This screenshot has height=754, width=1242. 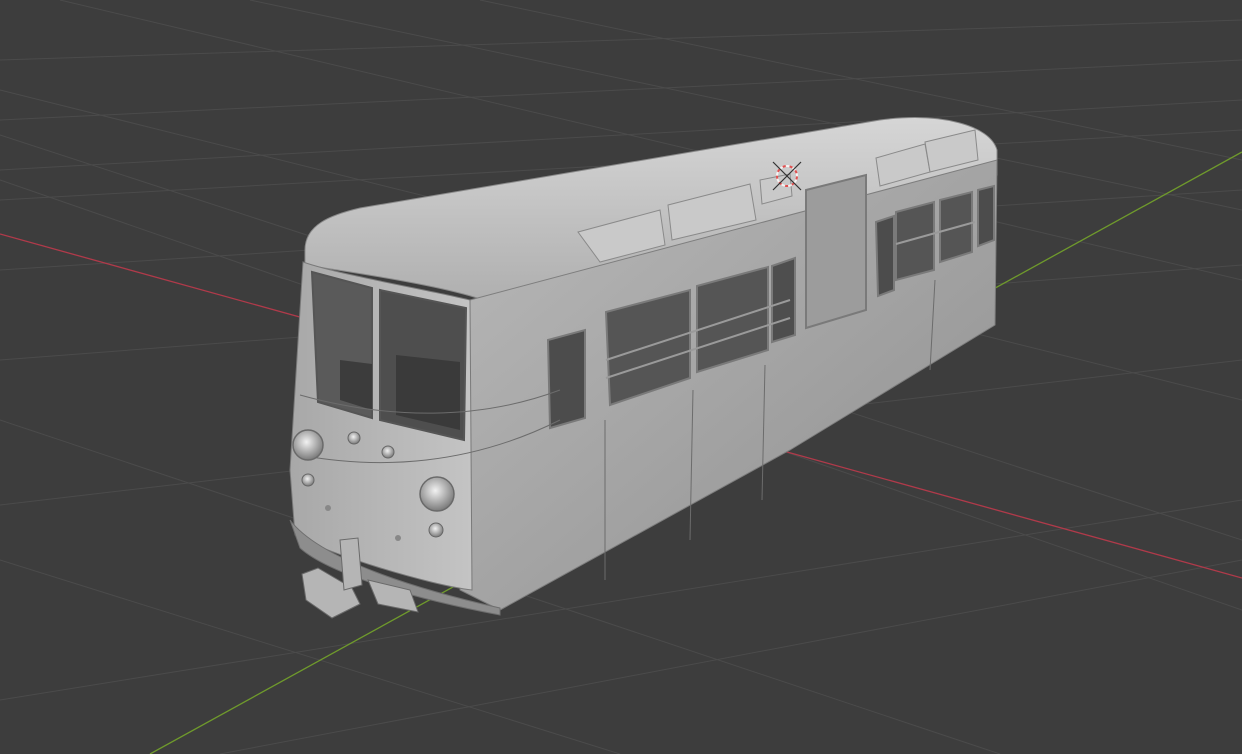 What do you see at coordinates (787, 176) in the screenshot?
I see `3d-cursor-icon` at bounding box center [787, 176].